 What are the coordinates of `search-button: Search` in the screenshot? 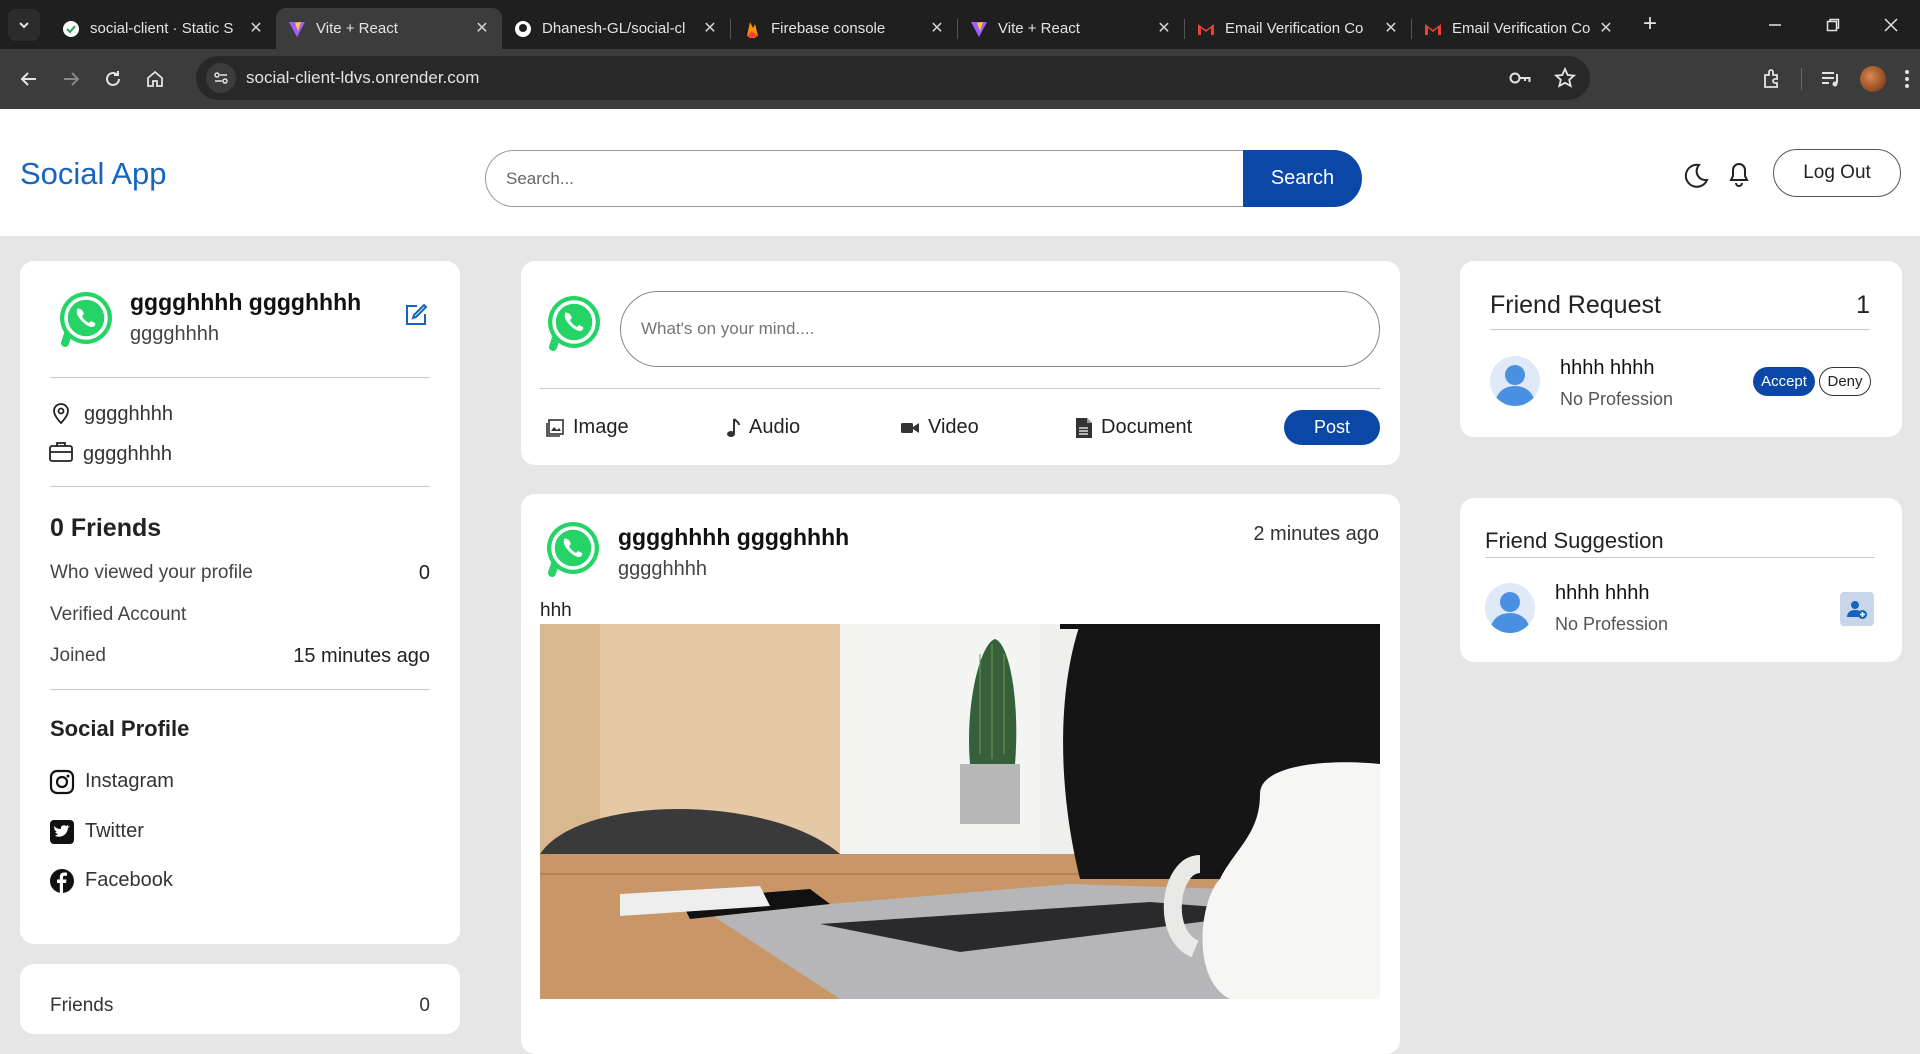 It's located at (1302, 178).